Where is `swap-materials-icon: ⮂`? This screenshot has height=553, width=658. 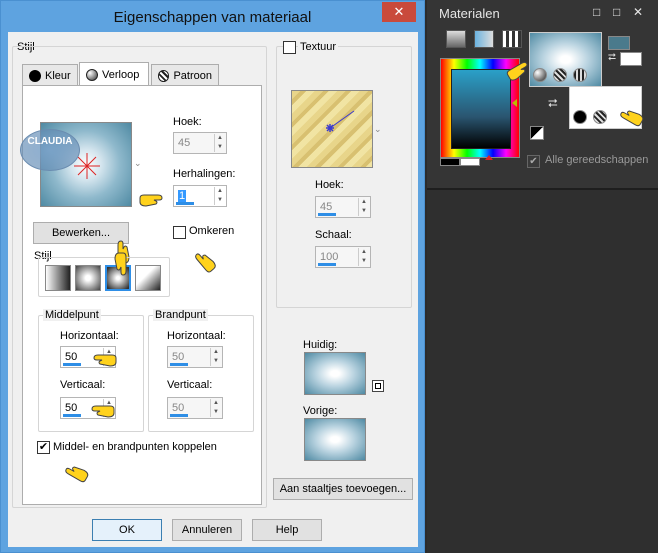
swap-materials-icon: ⮂ is located at coordinates (553, 103).